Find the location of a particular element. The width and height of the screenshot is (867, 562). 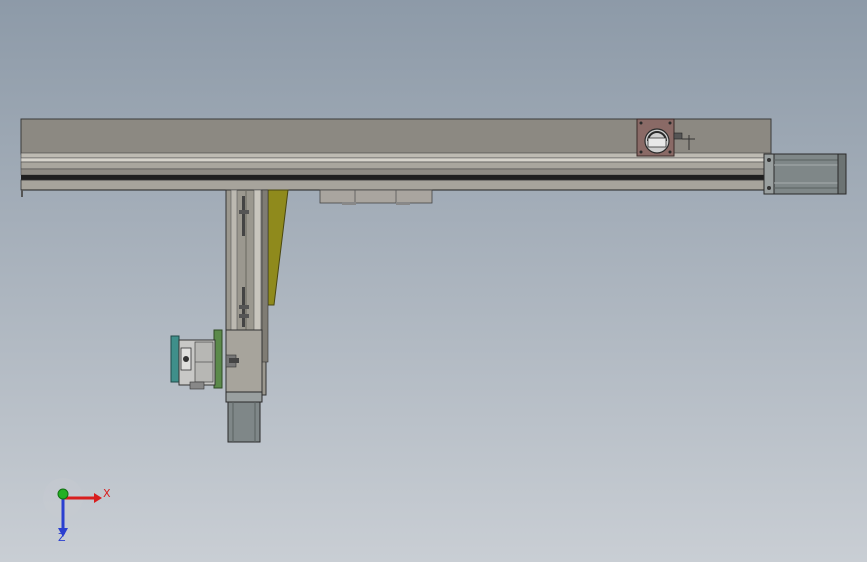

motor-end-cap is located at coordinates (842, 174).